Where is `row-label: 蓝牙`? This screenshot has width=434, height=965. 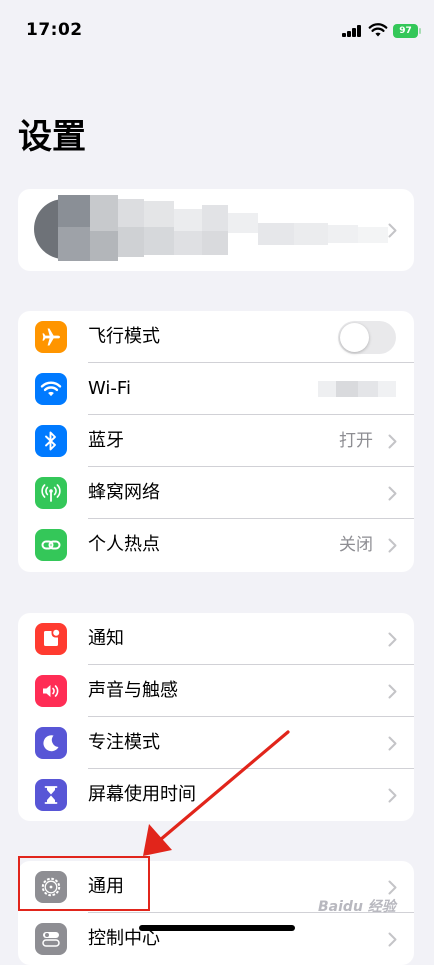
row-label: 蓝牙 is located at coordinates (106, 440).